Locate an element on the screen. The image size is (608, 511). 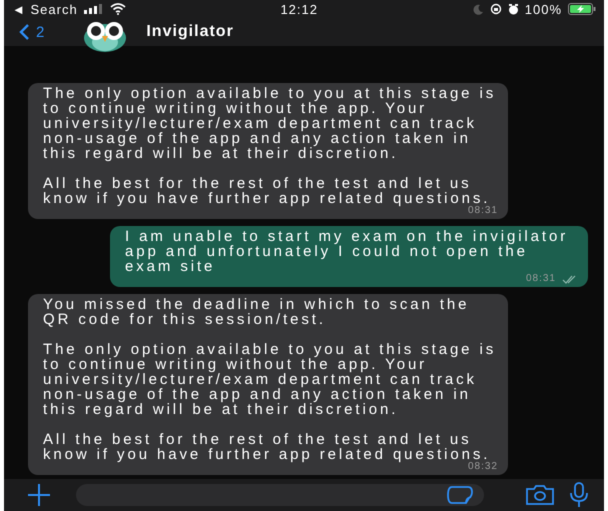
message-time: 08:32 is located at coordinates (483, 467).